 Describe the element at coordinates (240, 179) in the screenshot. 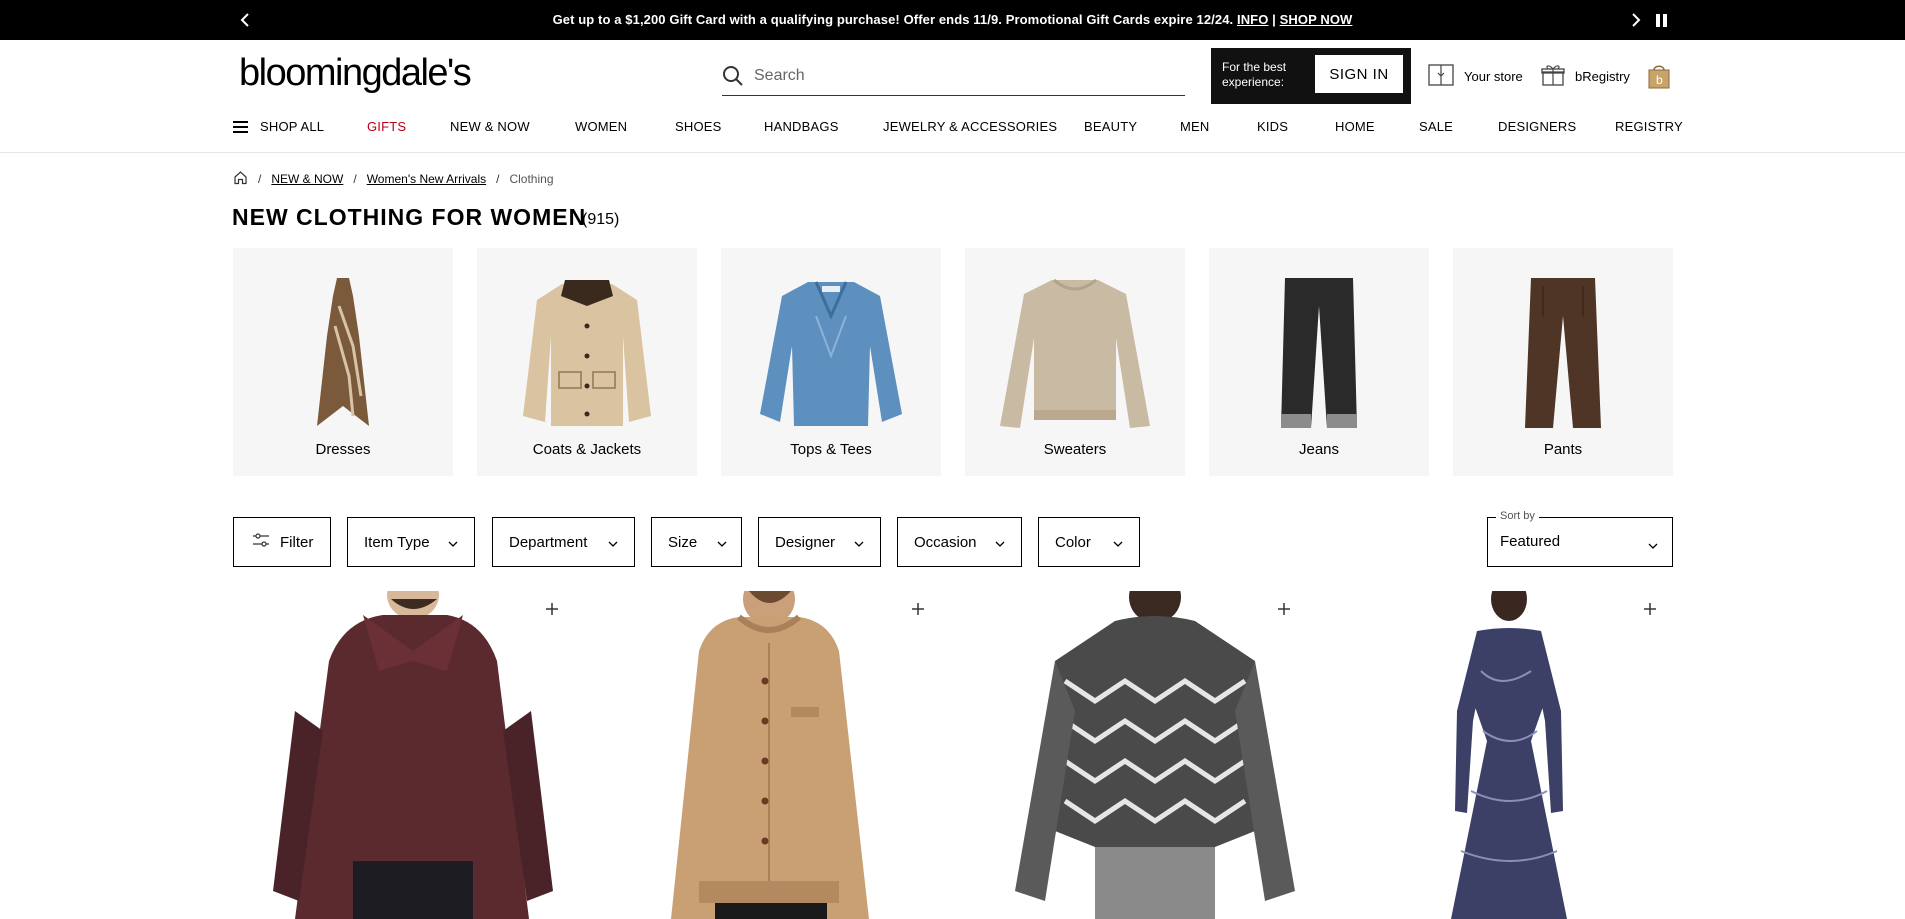

I see `home-icon` at that location.